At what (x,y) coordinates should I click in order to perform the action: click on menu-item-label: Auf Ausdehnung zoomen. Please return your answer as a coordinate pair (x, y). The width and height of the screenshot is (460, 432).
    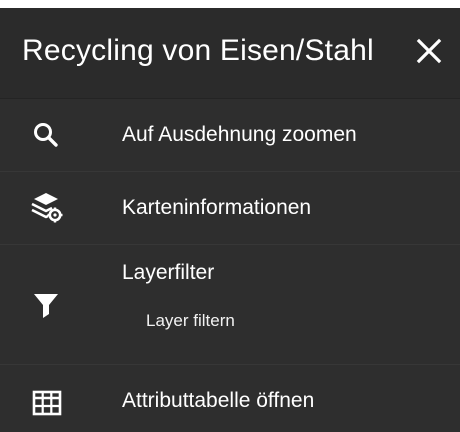
    Looking at the image, I should click on (239, 134).